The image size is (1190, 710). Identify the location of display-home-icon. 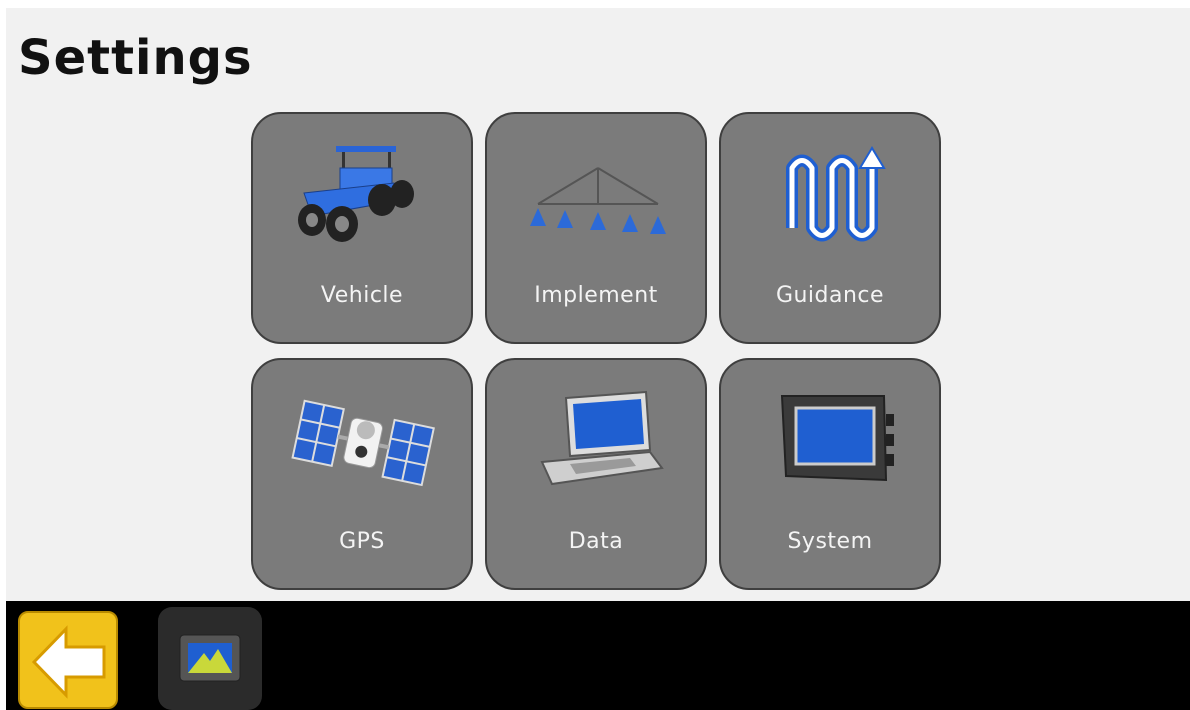
(210, 658).